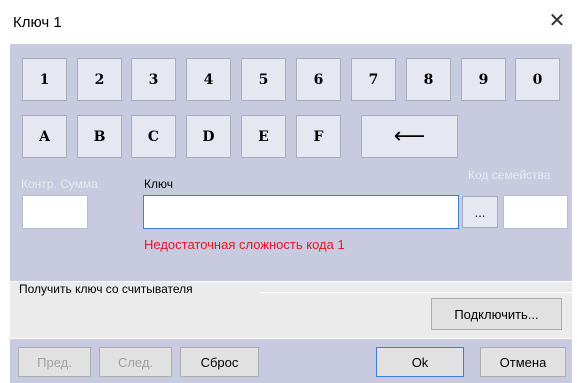 The height and width of the screenshot is (383, 577). What do you see at coordinates (106, 289) in the screenshot?
I see `reader-group-title: Получить ключ со считывателя` at bounding box center [106, 289].